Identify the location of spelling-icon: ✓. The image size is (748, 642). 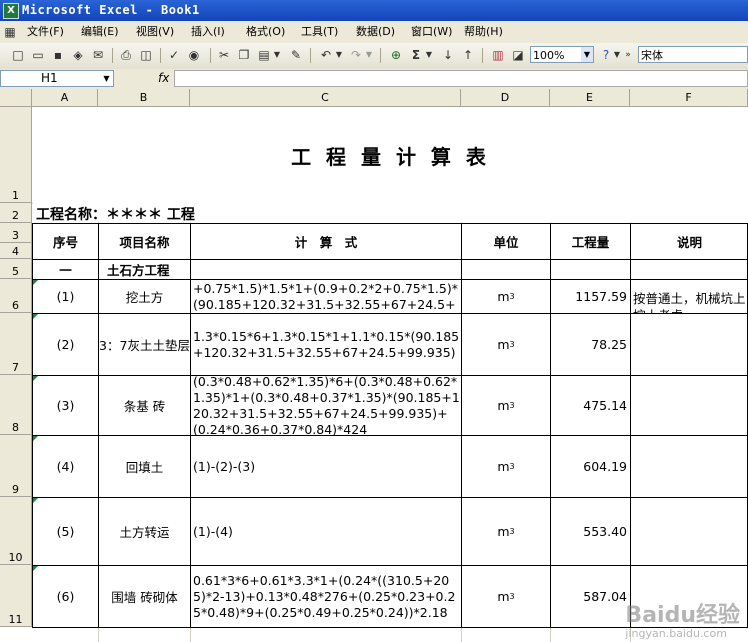
(174, 55).